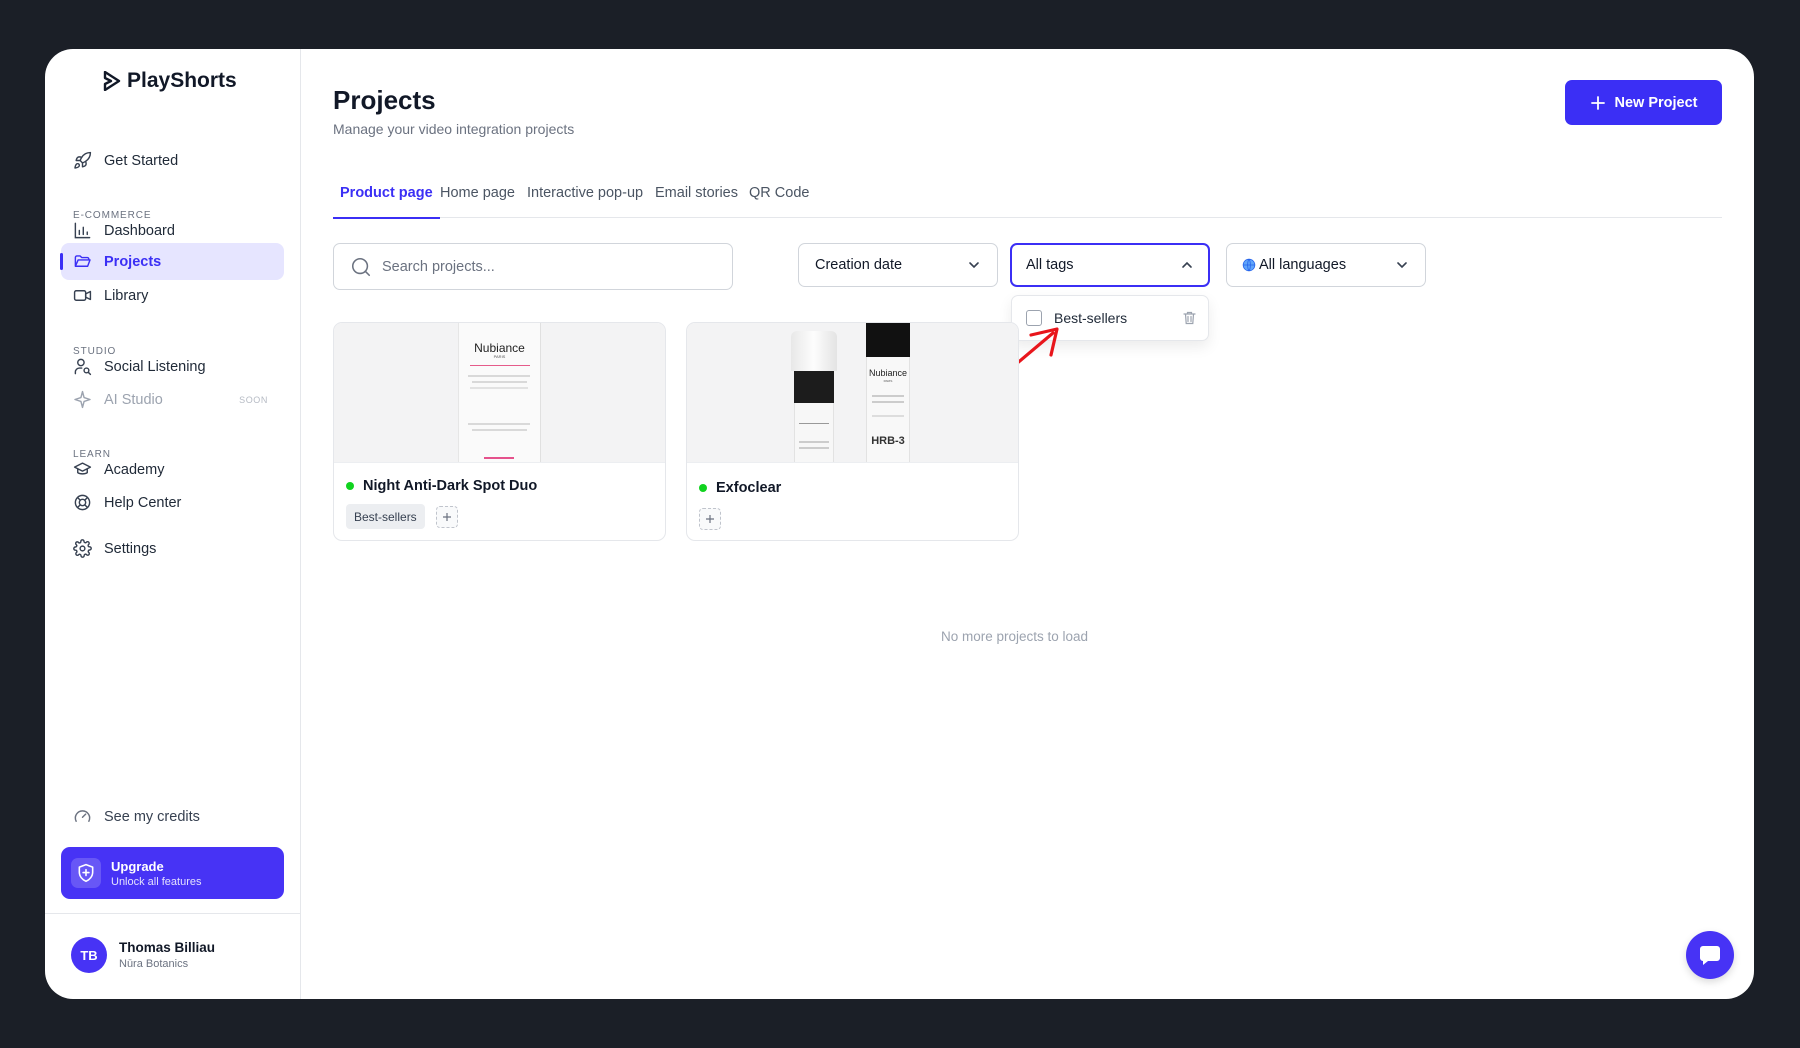 The height and width of the screenshot is (1048, 1800). What do you see at coordinates (1110, 265) in the screenshot?
I see `tags-select: All tags` at bounding box center [1110, 265].